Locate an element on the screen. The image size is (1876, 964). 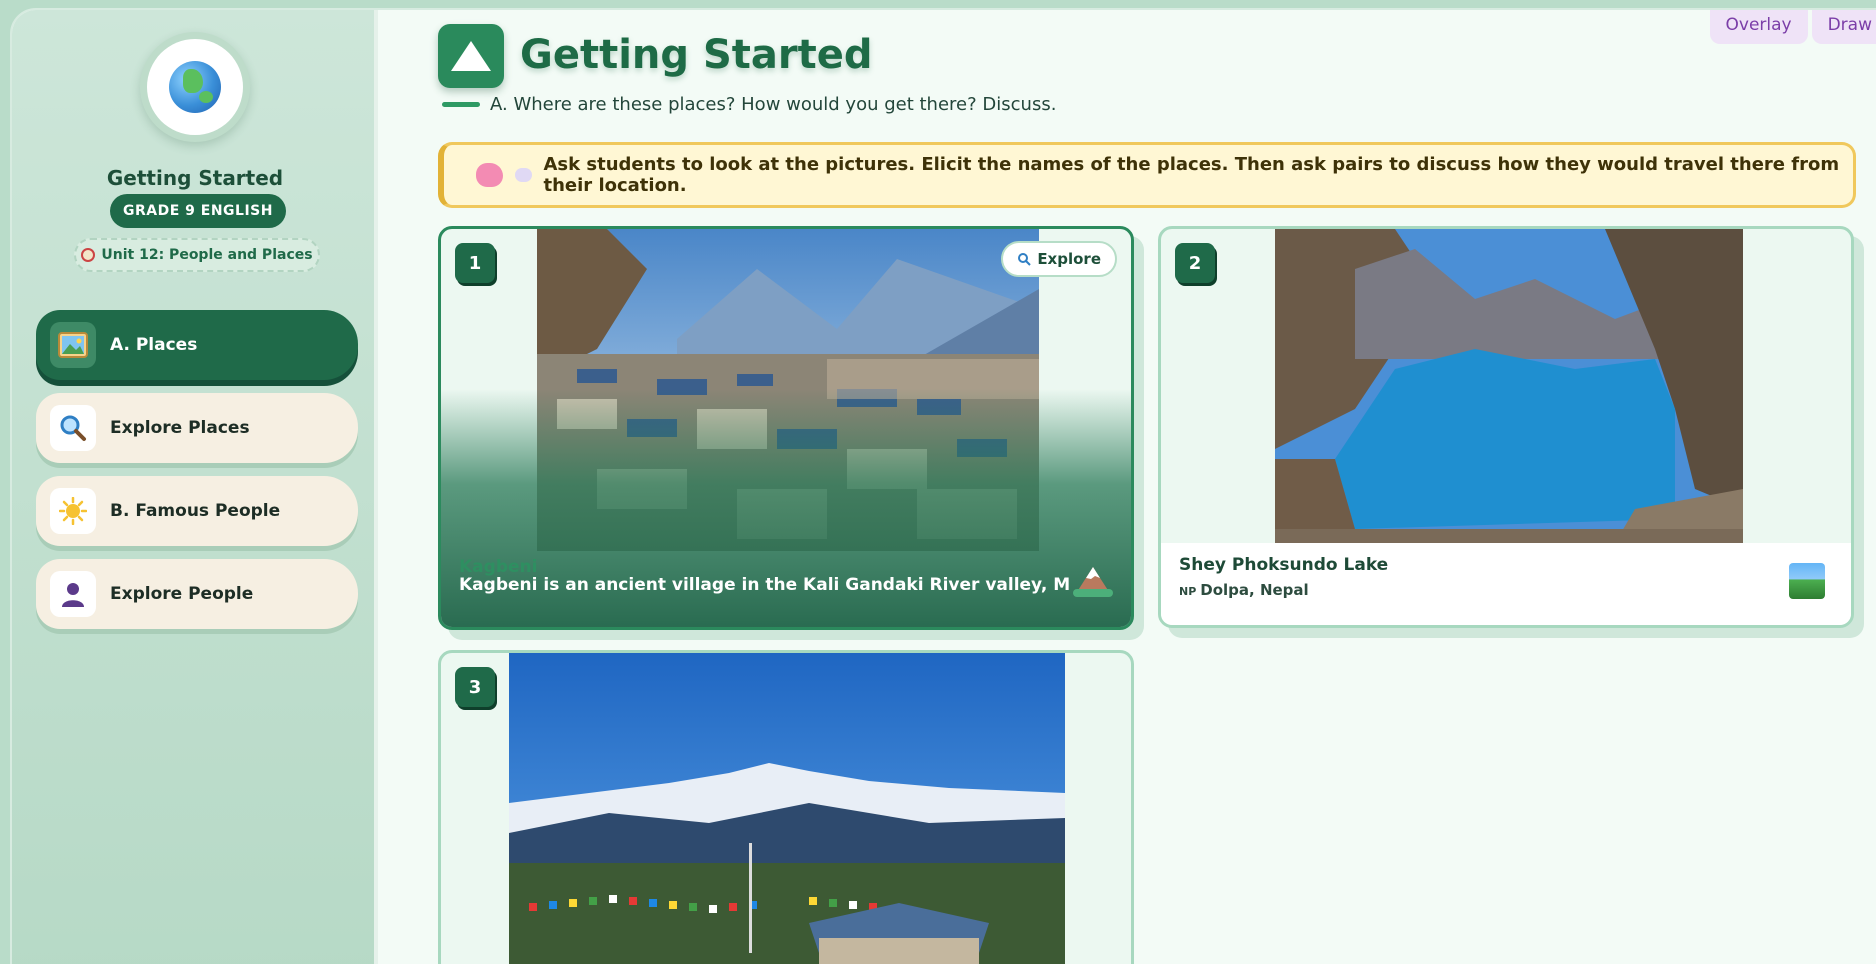
landscape-icon is located at coordinates (1807, 581).